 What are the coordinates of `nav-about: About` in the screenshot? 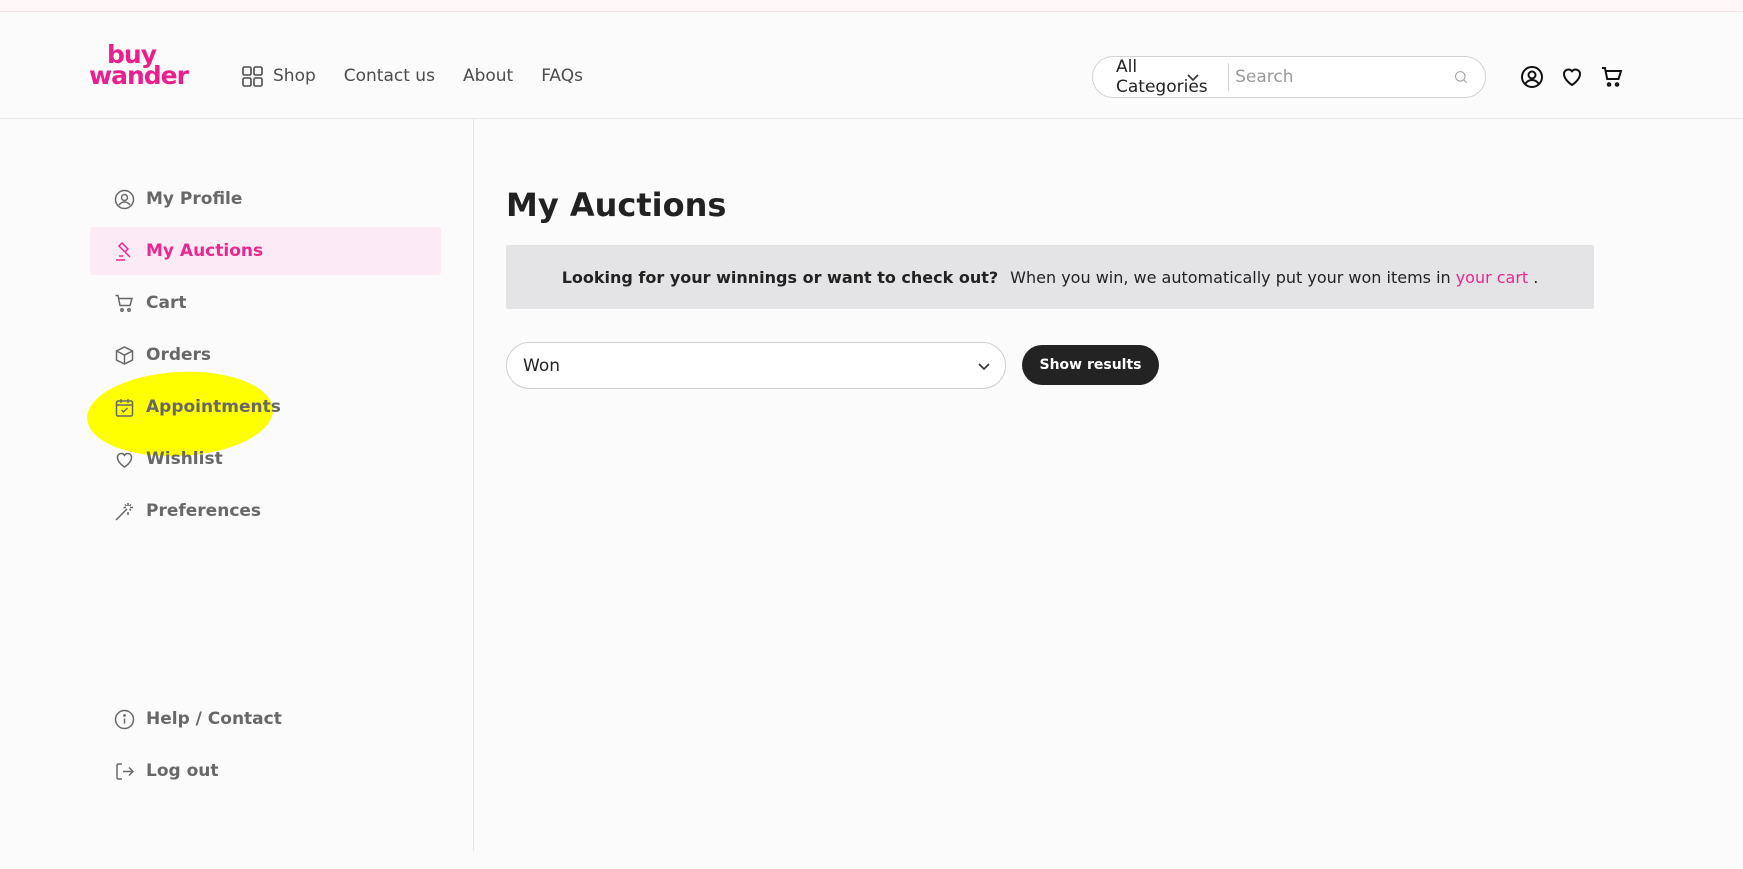 It's located at (488, 76).